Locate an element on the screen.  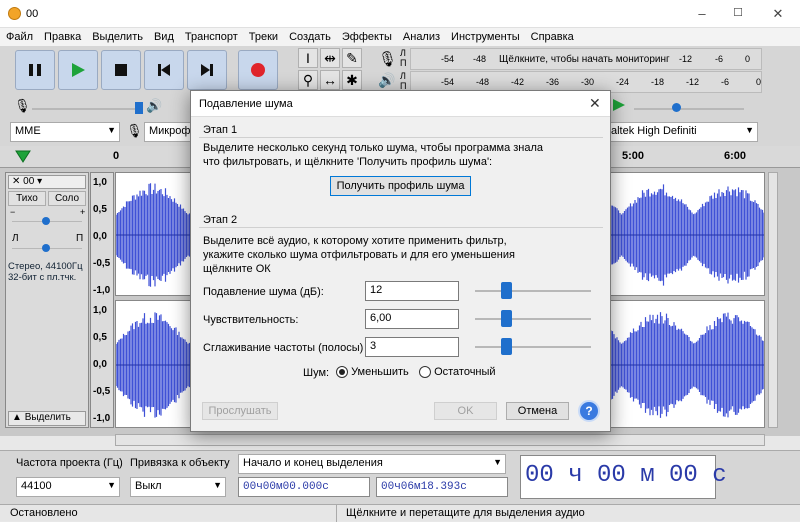
selection-mode-select: Начало и конец выделения ▼ is located at coordinates (372, 464).